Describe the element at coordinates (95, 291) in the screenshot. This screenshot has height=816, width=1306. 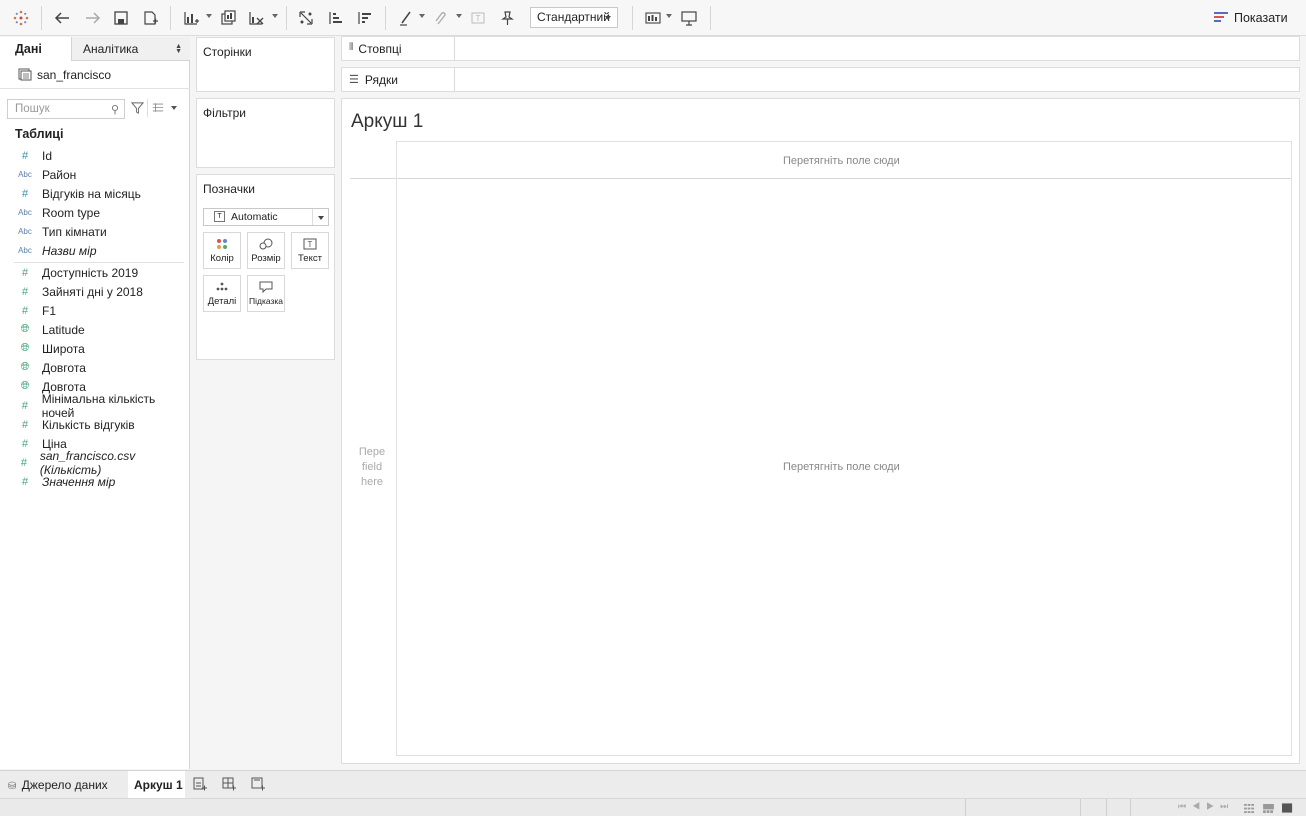
I see `field-item: # Зайняті дні у 2018` at that location.